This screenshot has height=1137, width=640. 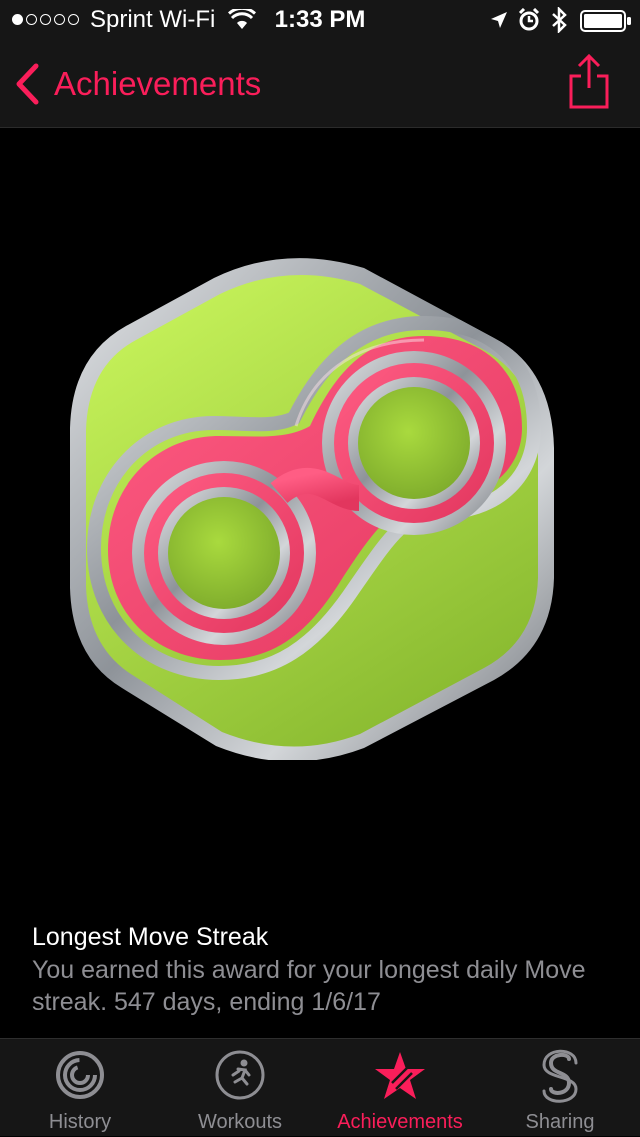 I want to click on tab-workouts: Workouts, so click(x=240, y=1088).